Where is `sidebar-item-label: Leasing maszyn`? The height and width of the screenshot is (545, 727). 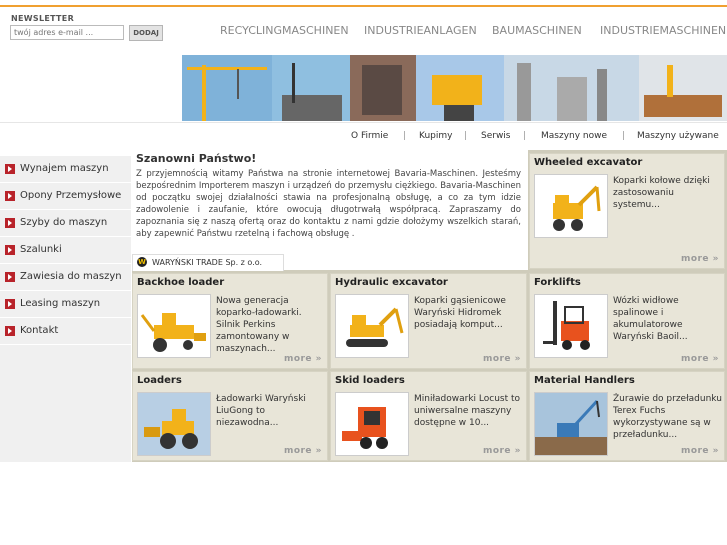
sidebar-item-label: Leasing maszyn is located at coordinates (60, 303).